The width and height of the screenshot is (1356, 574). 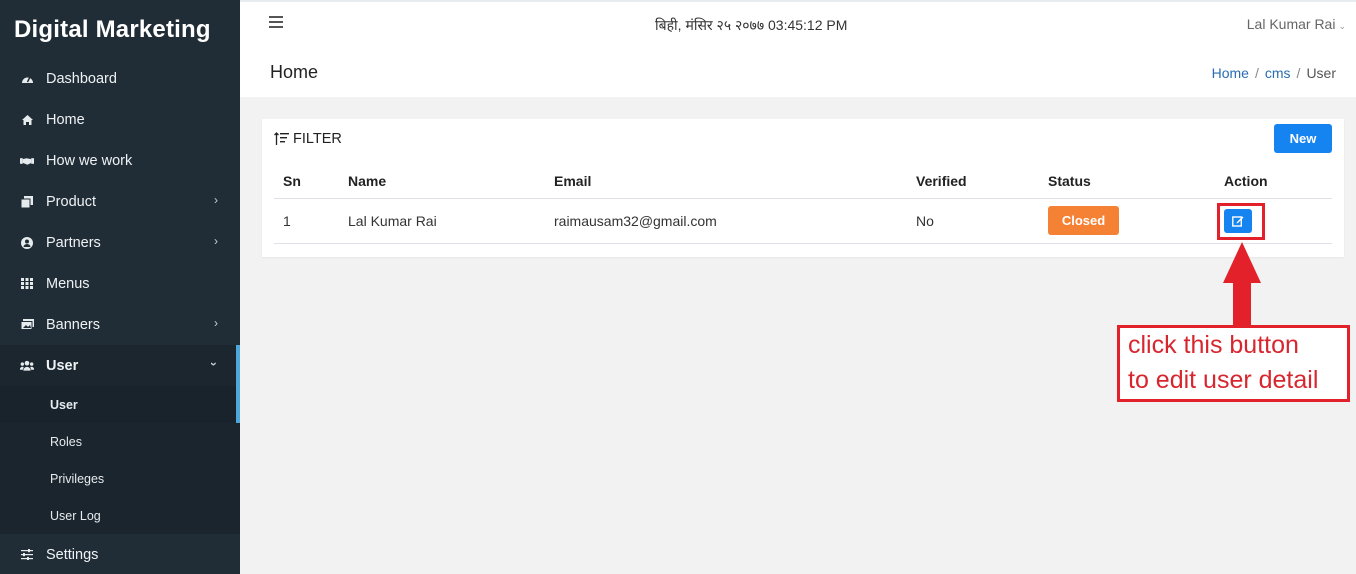 I want to click on page-header: Home Home / cms / User, so click(x=798, y=74).